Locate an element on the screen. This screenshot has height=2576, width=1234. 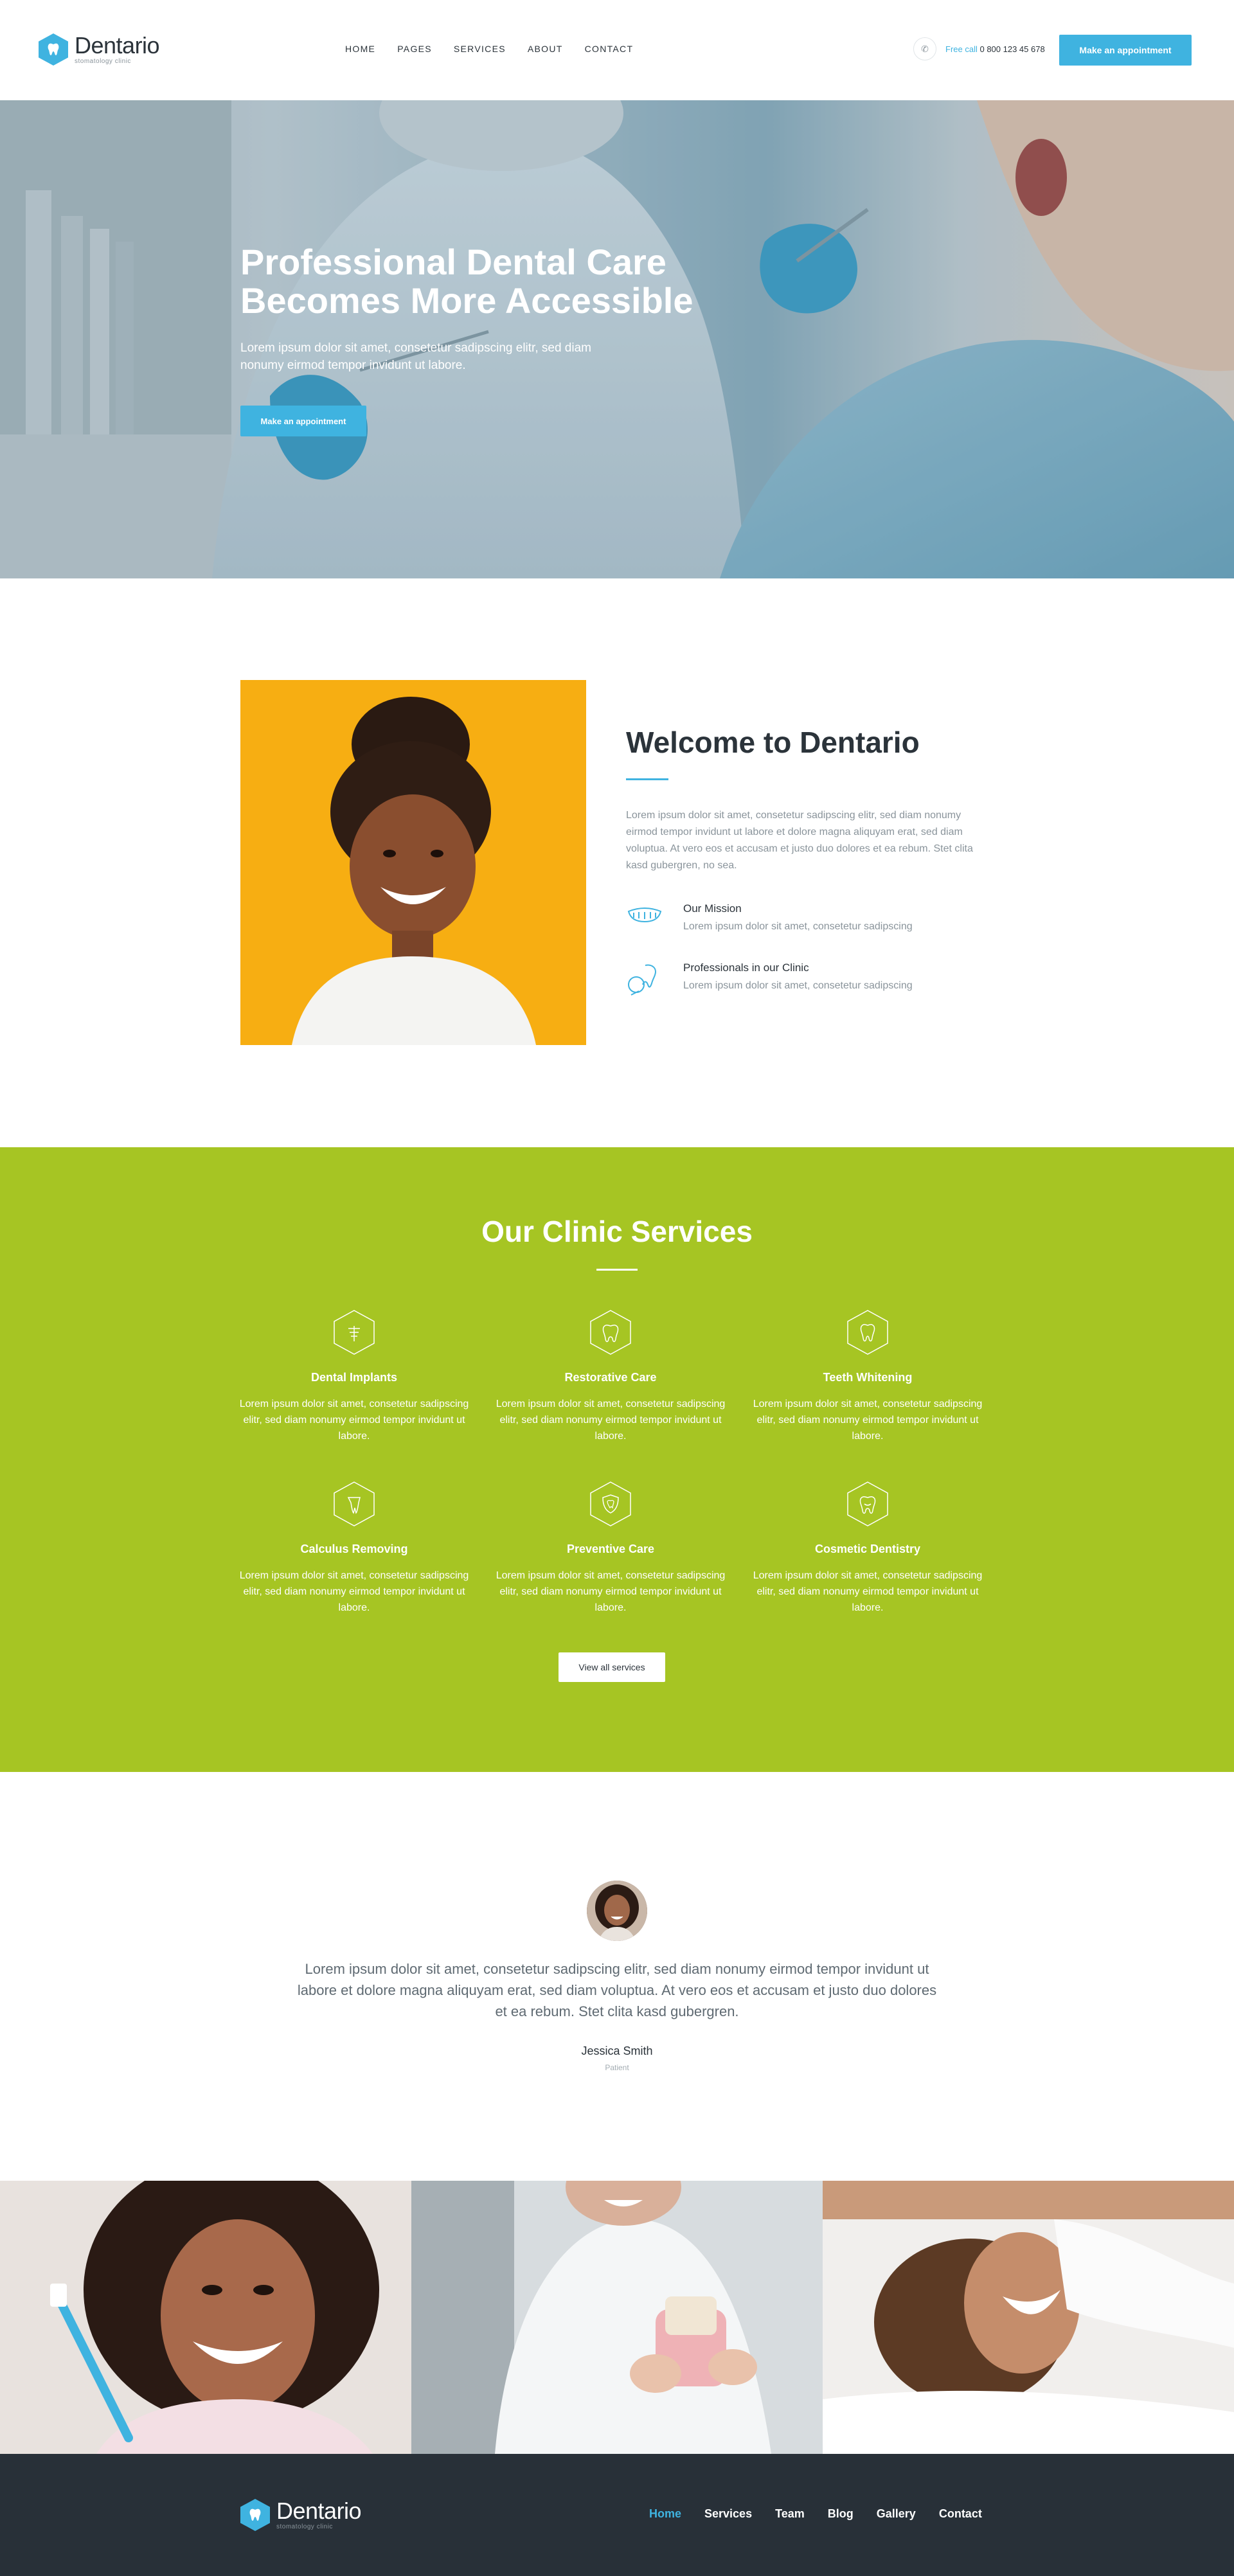
header-logo: Dentario stomatology clinic is located at coordinates (99, 48).